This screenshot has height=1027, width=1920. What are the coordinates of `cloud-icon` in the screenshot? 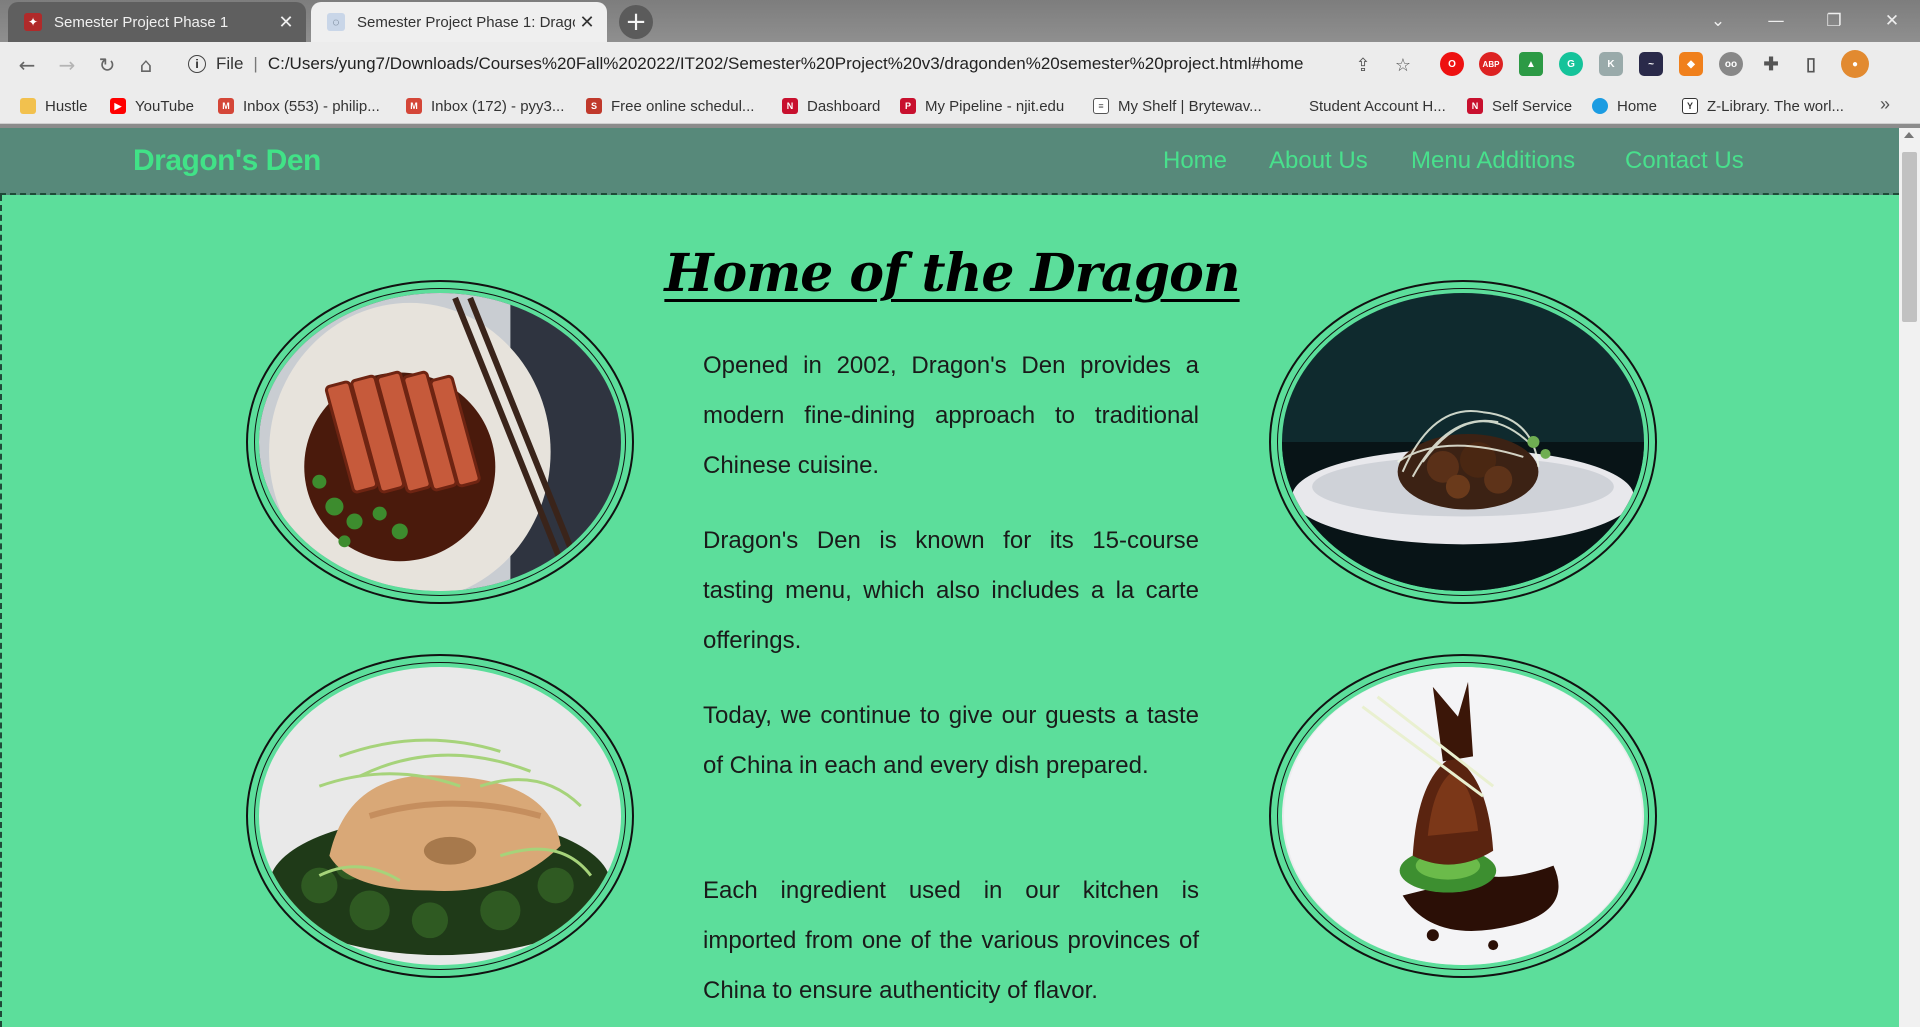 It's located at (1600, 106).